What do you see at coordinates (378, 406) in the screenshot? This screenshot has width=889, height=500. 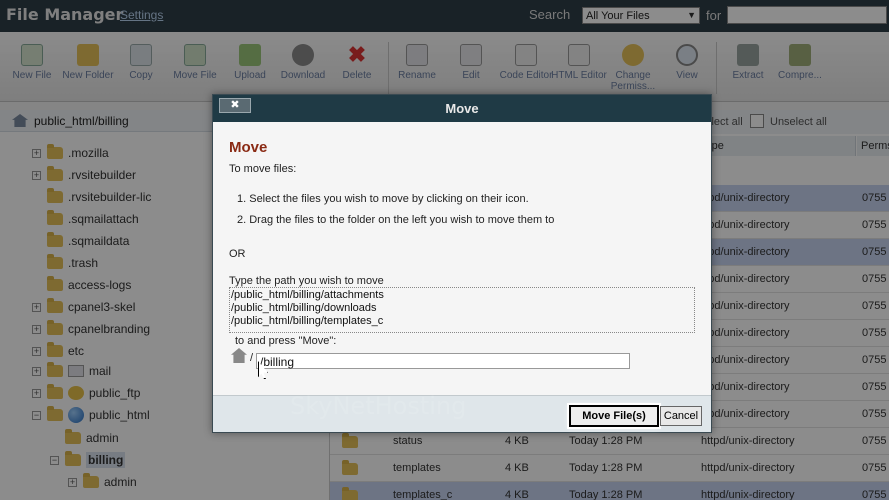 I see `watermark-logo: SkyNetHosting` at bounding box center [378, 406].